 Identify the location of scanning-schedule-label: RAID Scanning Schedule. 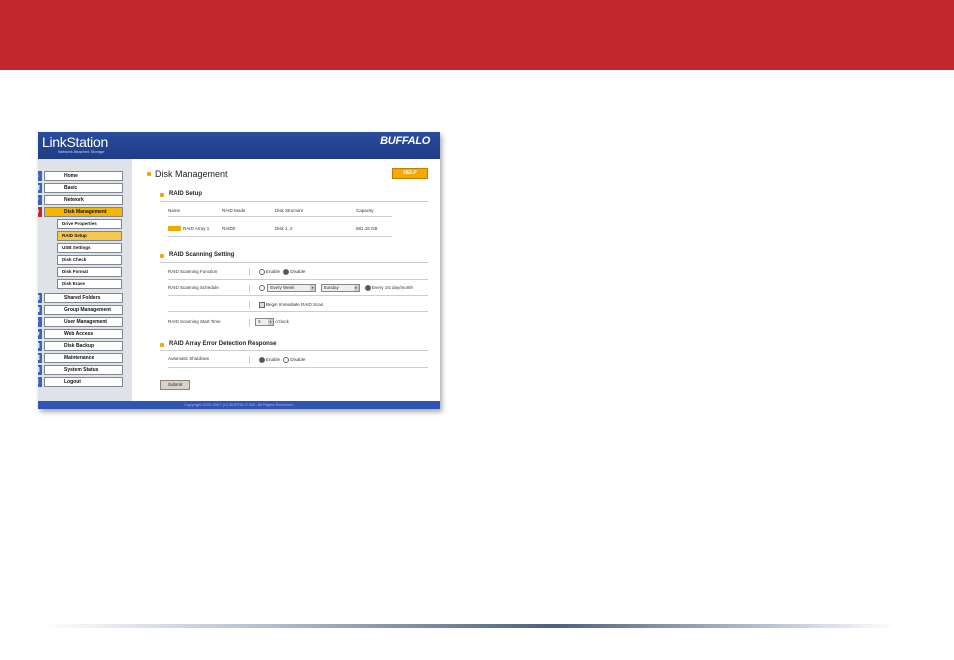
(193, 287).